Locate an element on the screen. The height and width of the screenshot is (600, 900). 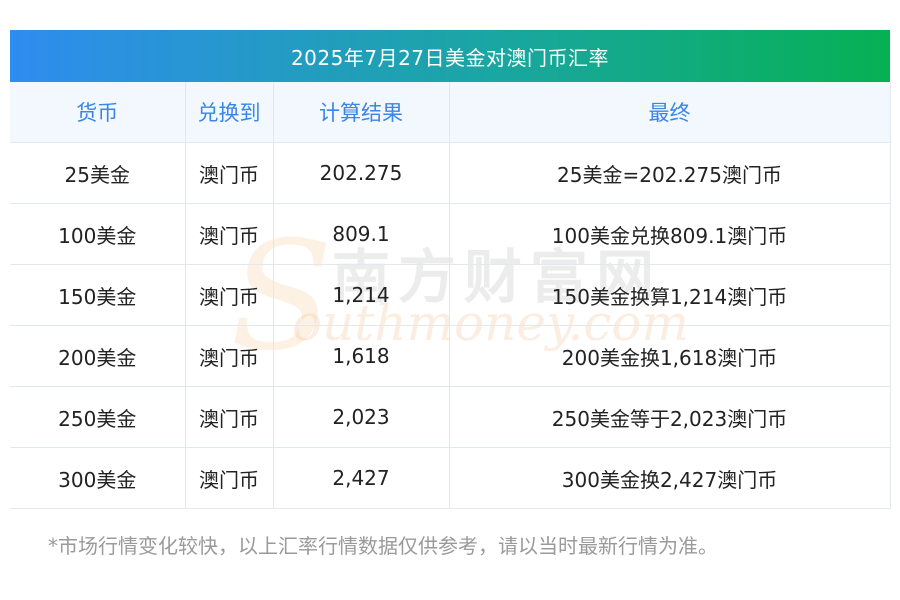
table-row: 150美金 澳门币 1,214 150美金换算1,214澳门币 is located at coordinates (450, 295).